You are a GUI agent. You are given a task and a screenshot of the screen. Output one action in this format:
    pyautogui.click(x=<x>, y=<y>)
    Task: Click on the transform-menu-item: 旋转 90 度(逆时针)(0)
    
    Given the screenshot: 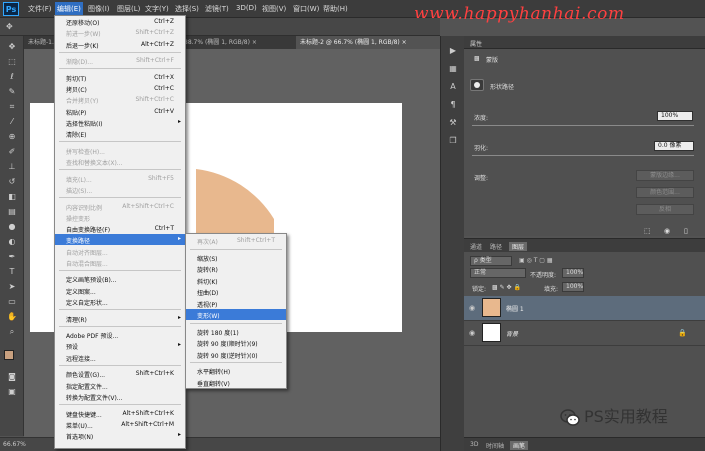 What is the action you would take?
    pyautogui.click(x=236, y=354)
    